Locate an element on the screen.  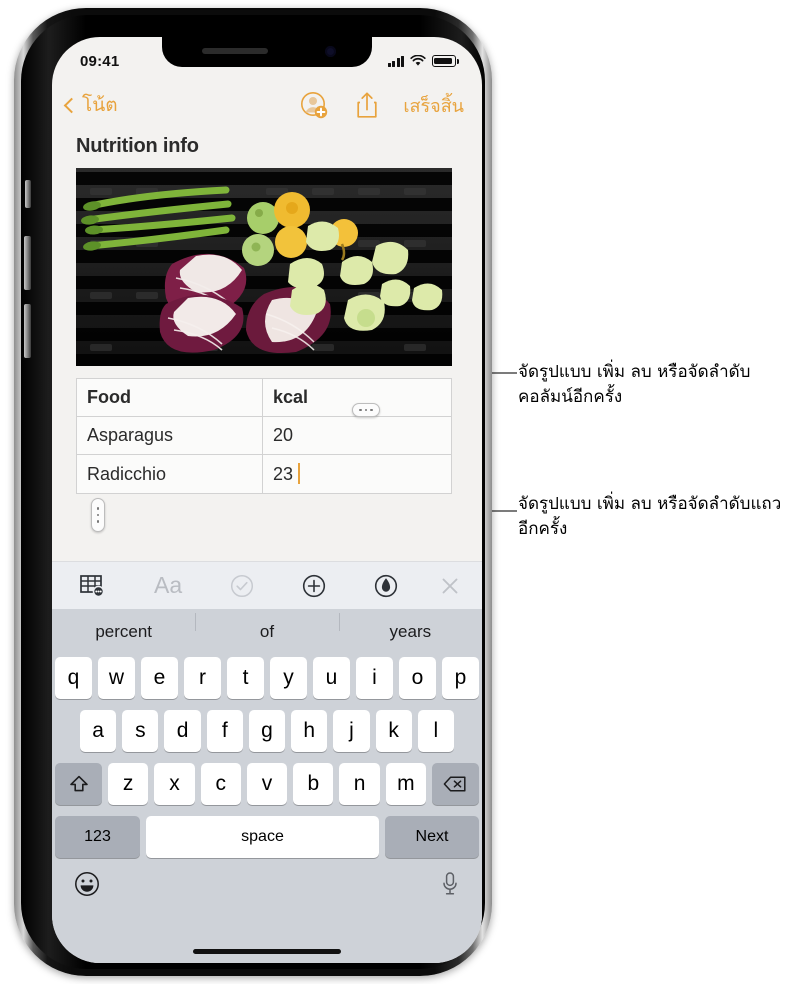
key-z: z is located at coordinates (128, 784).